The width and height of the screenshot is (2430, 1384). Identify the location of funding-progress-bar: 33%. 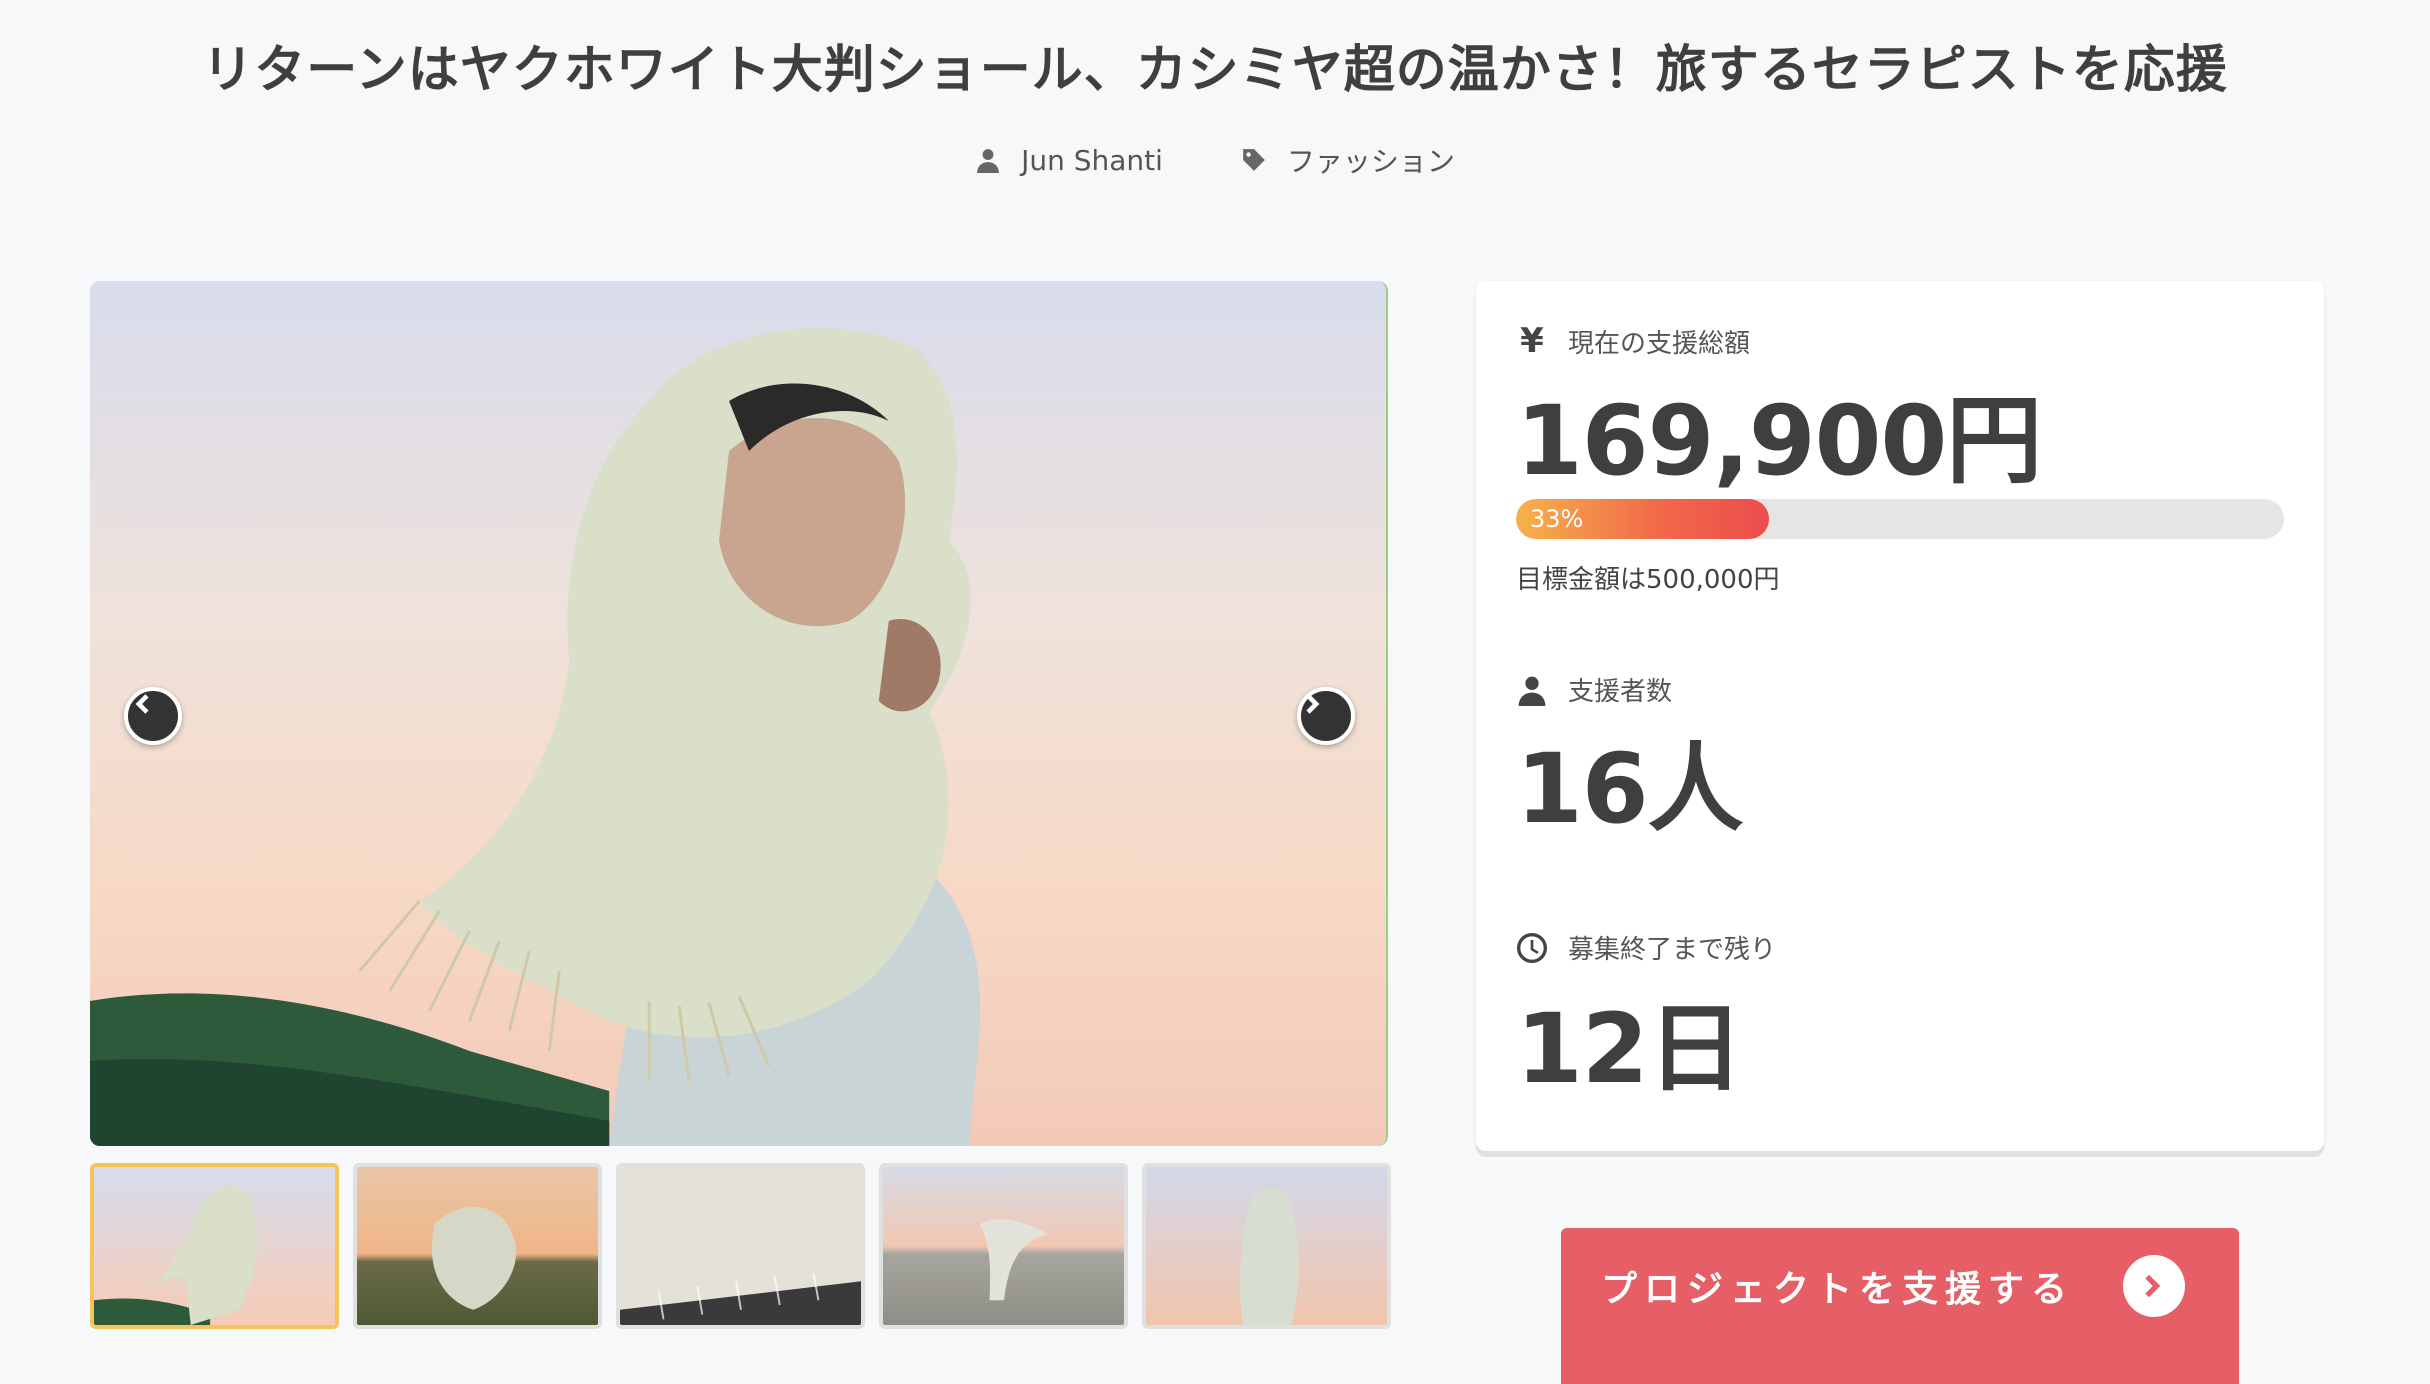
(1900, 519).